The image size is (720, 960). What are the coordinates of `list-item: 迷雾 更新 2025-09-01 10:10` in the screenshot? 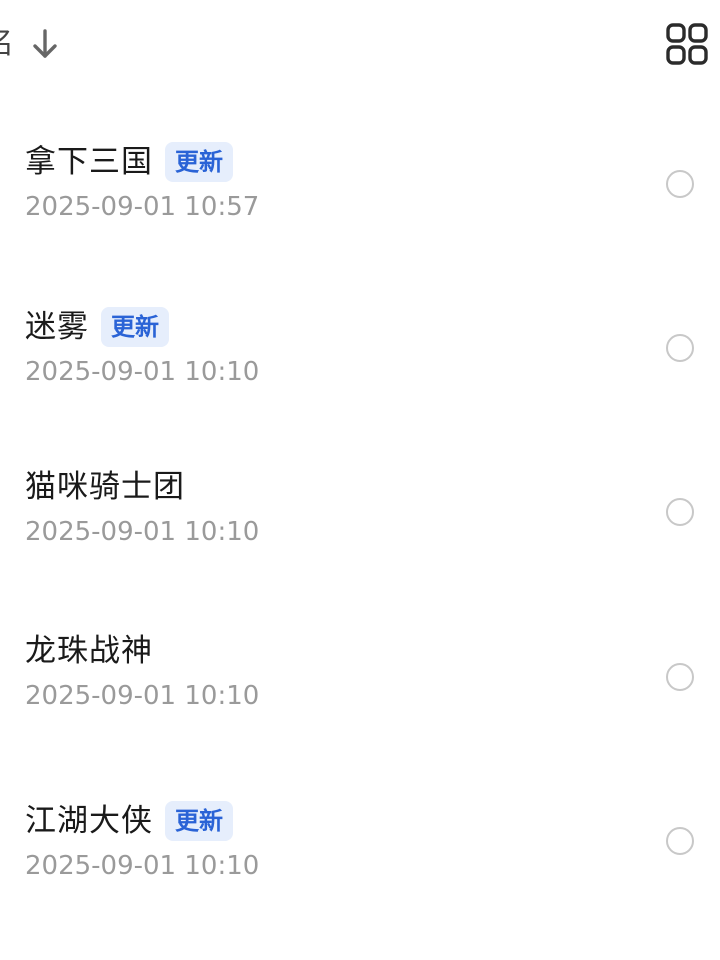 It's located at (360, 370).